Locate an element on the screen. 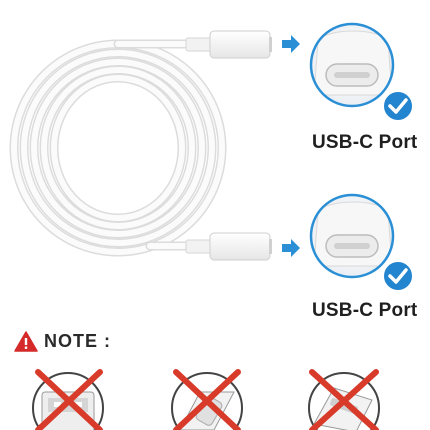 This screenshot has height=430, width=430. usb-c-connector-top is located at coordinates (228, 44).